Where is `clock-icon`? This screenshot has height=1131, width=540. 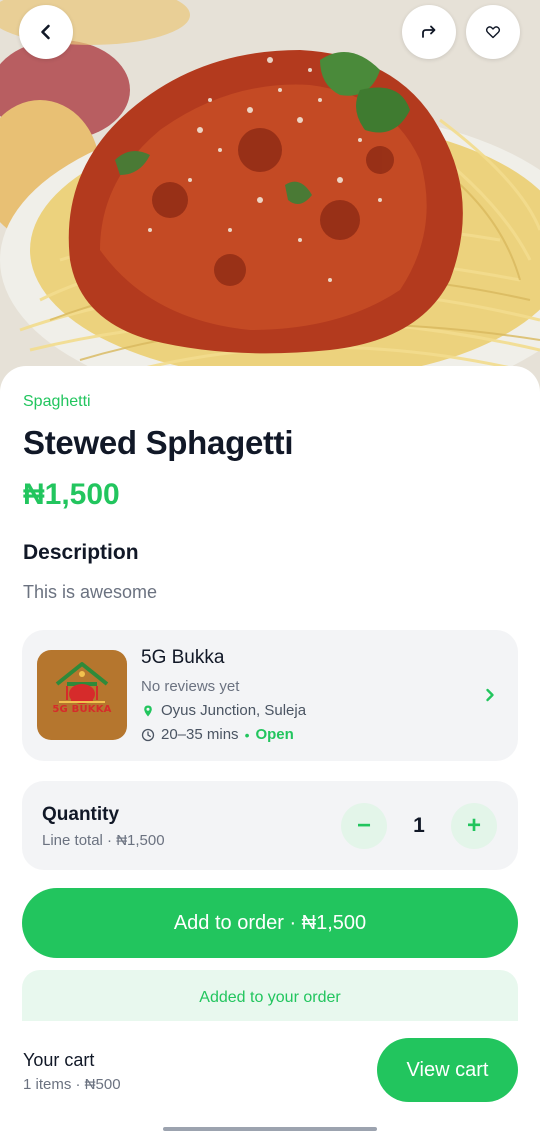 clock-icon is located at coordinates (148, 735).